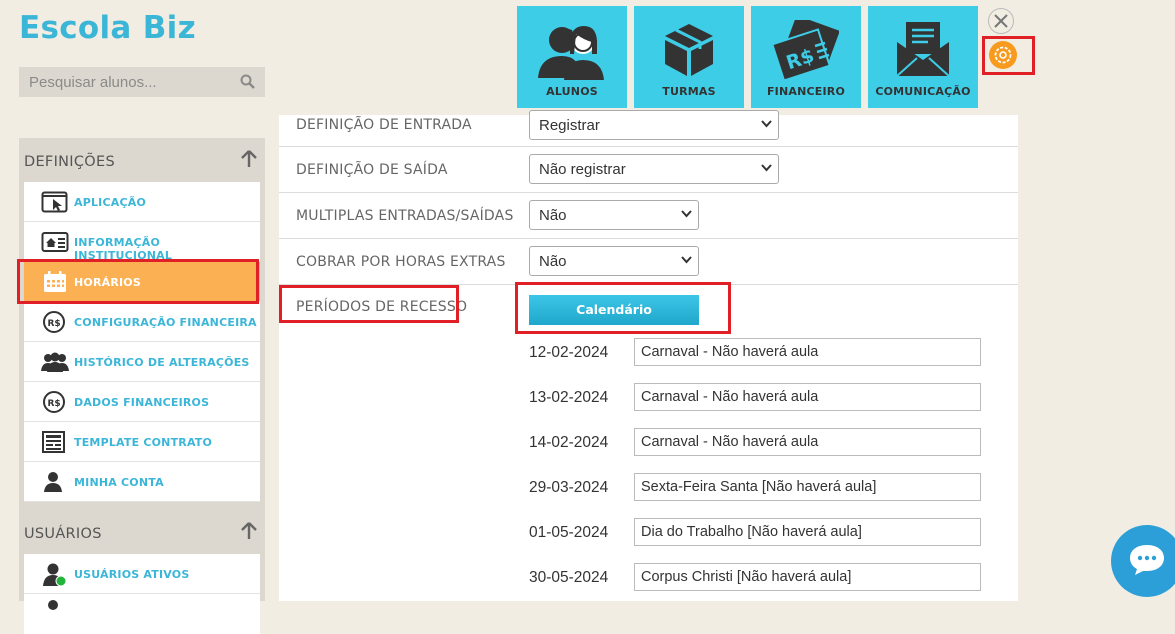 This screenshot has width=1175, height=634. Describe the element at coordinates (571, 53) in the screenshot. I see `students-icon` at that location.